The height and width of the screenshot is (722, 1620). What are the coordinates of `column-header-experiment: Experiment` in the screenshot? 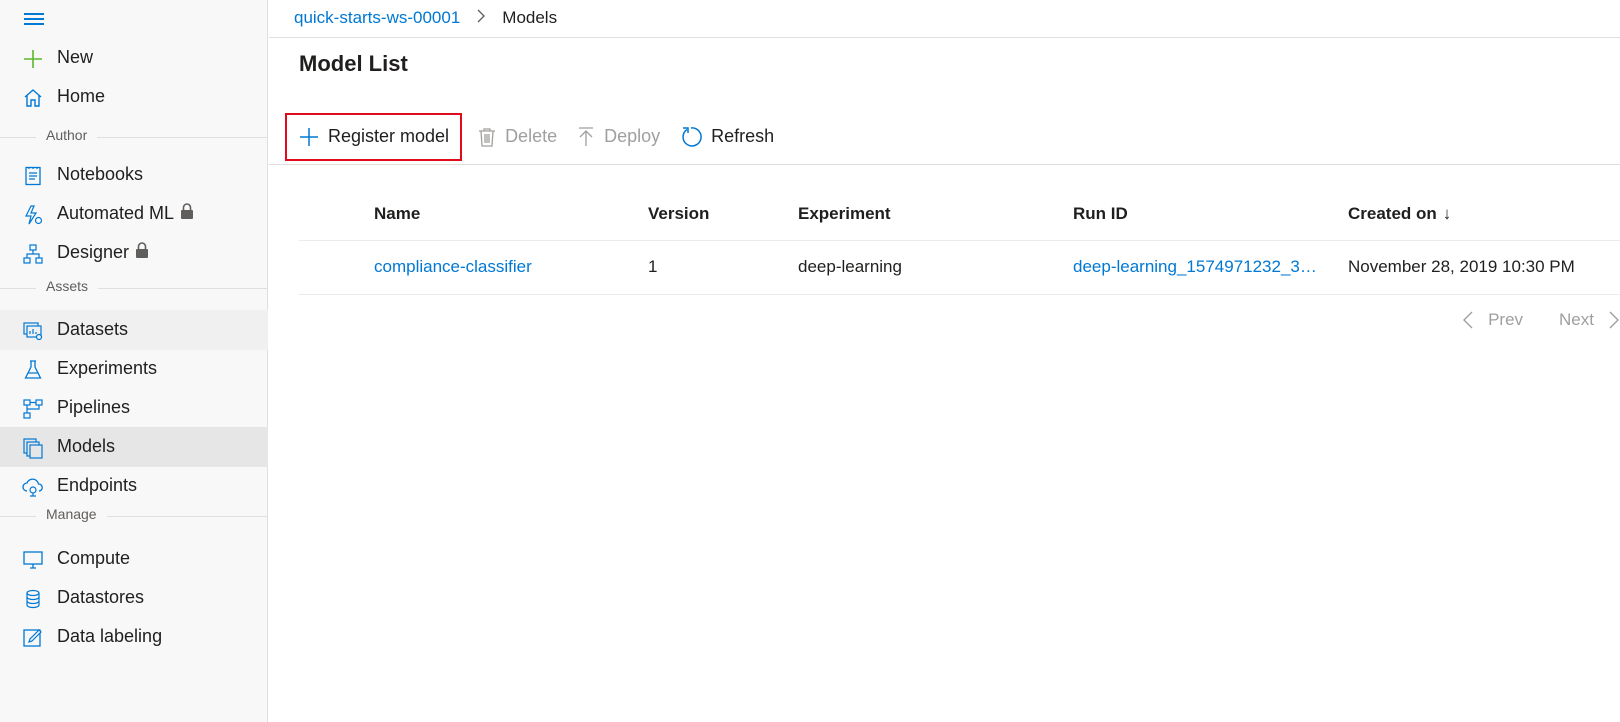 It's located at (844, 214).